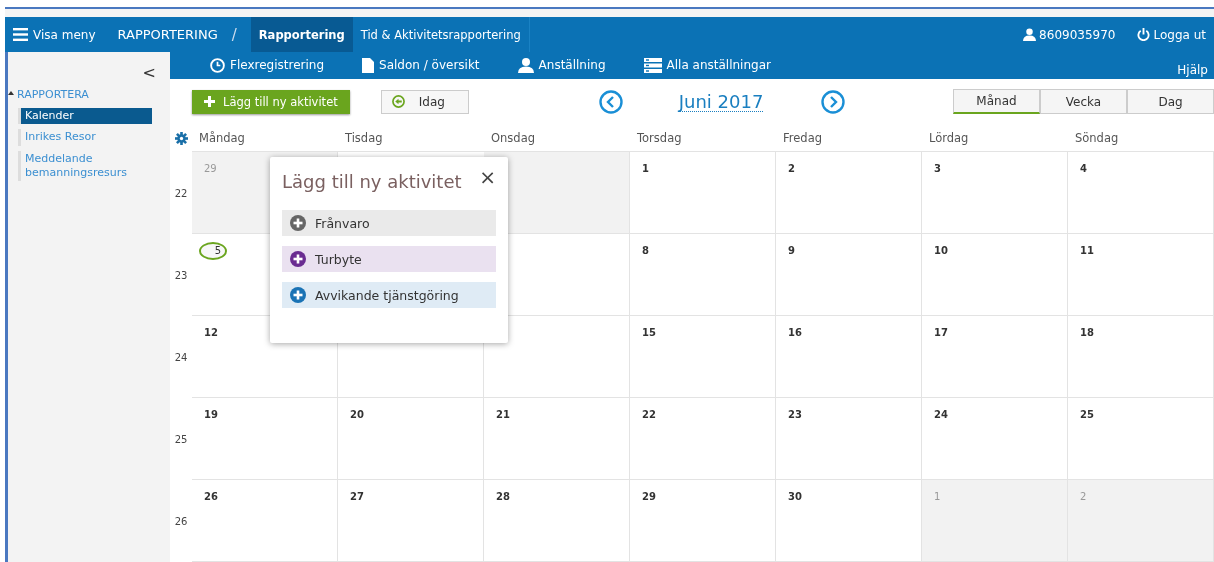 The width and height of the screenshot is (1214, 562). Describe the element at coordinates (357, 496) in the screenshot. I see `day-number: 27` at that location.